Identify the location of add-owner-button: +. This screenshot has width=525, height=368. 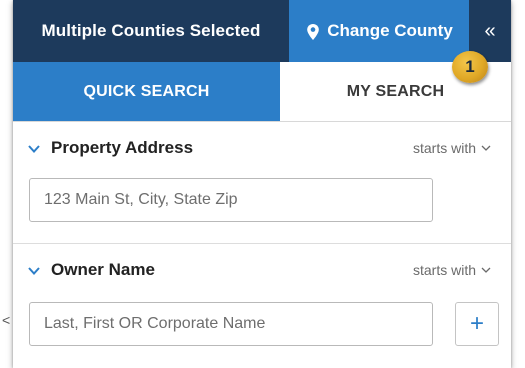
(477, 324).